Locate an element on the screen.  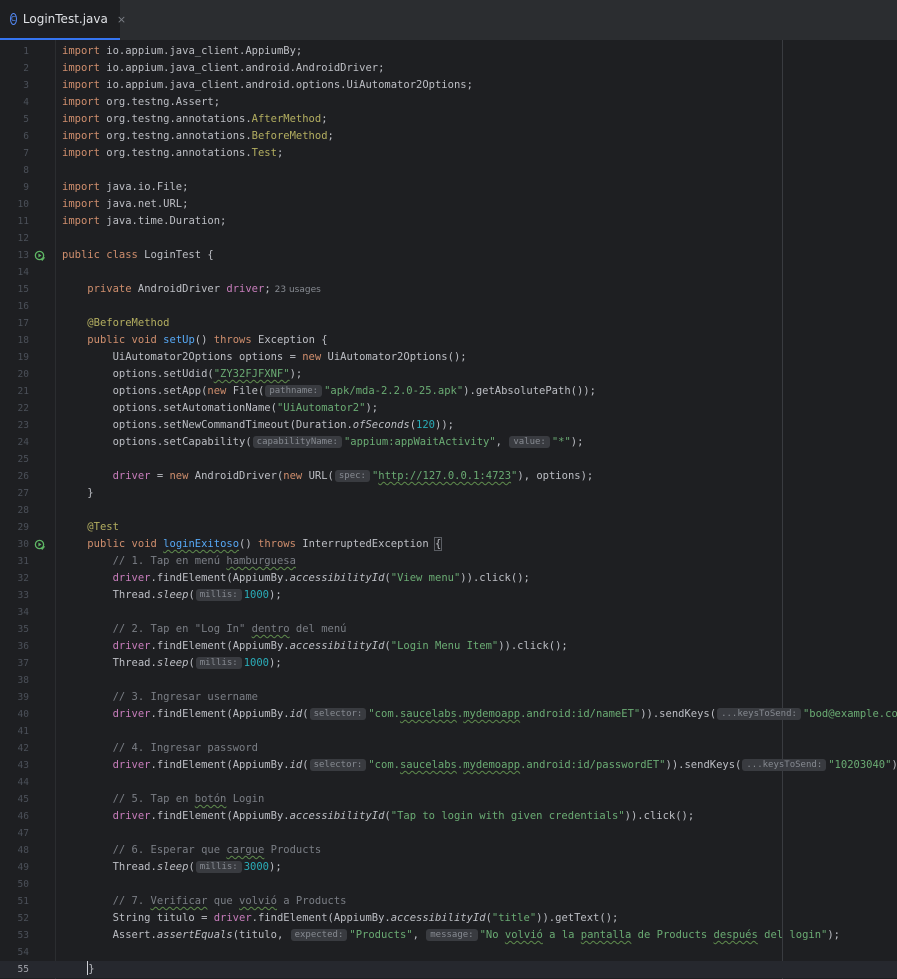
code-line: 13 public class LoginTest { is located at coordinates (448, 255).